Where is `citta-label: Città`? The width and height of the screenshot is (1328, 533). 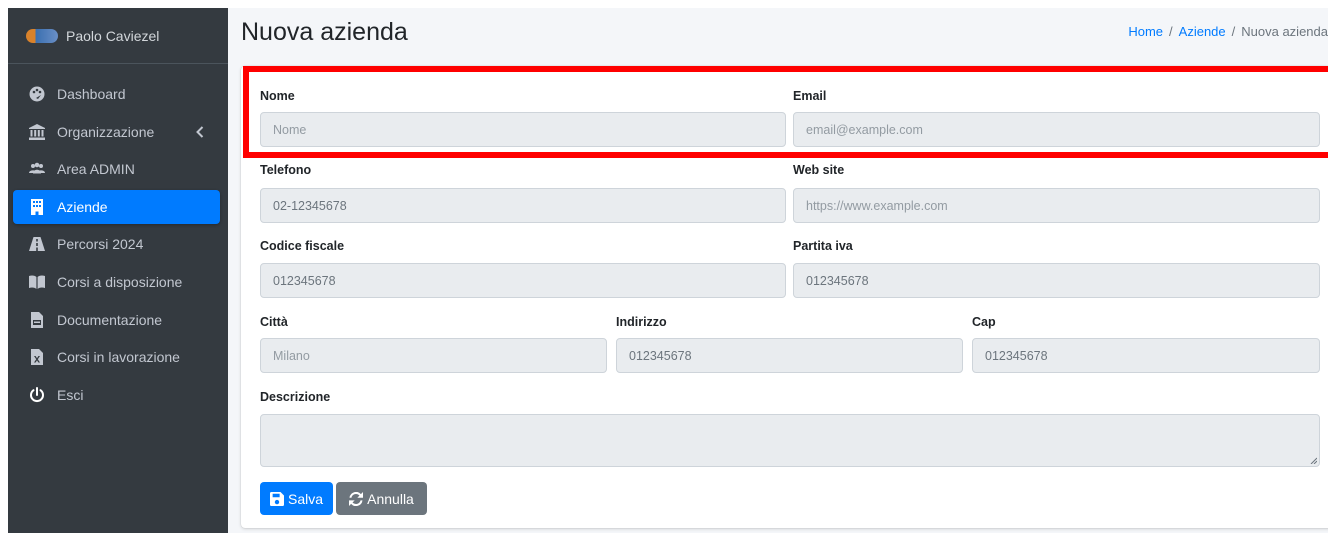 citta-label: Città is located at coordinates (274, 322).